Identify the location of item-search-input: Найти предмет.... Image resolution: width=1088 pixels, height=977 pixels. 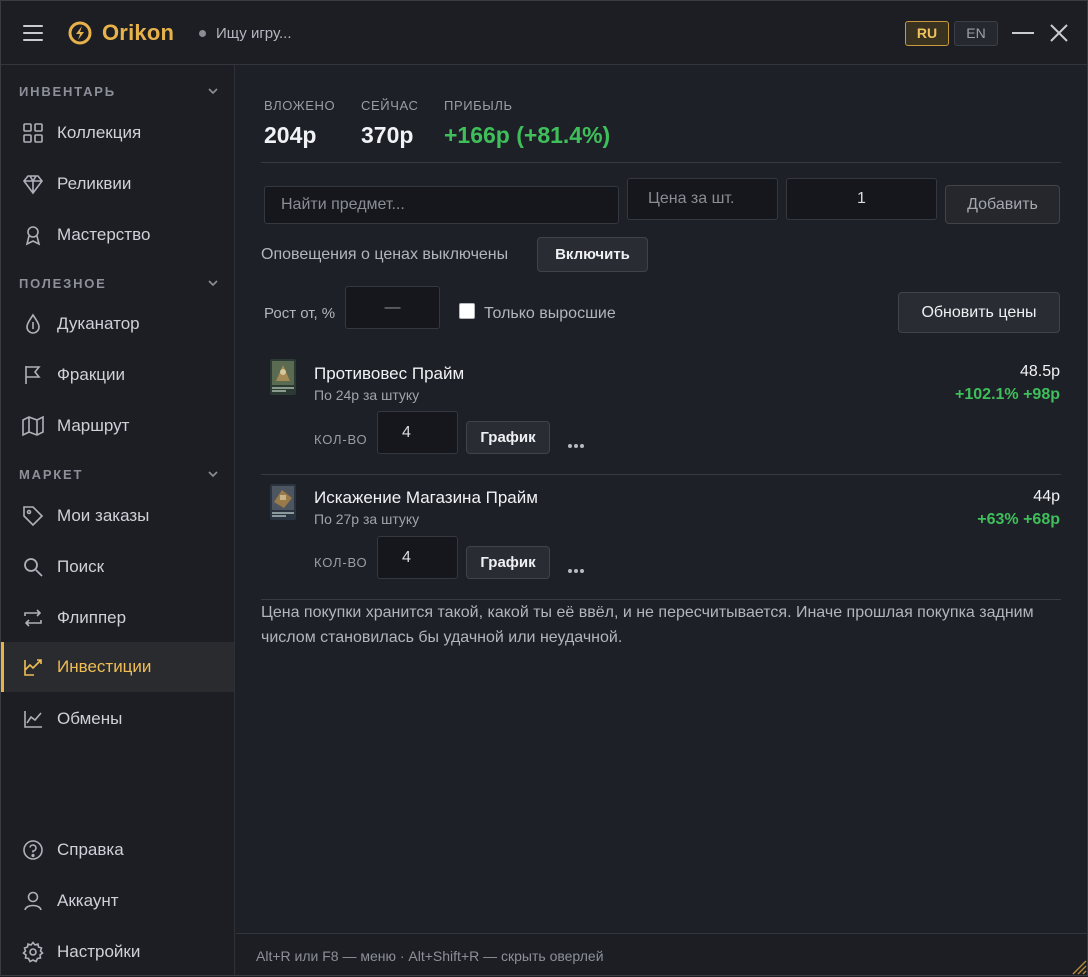
(441, 205).